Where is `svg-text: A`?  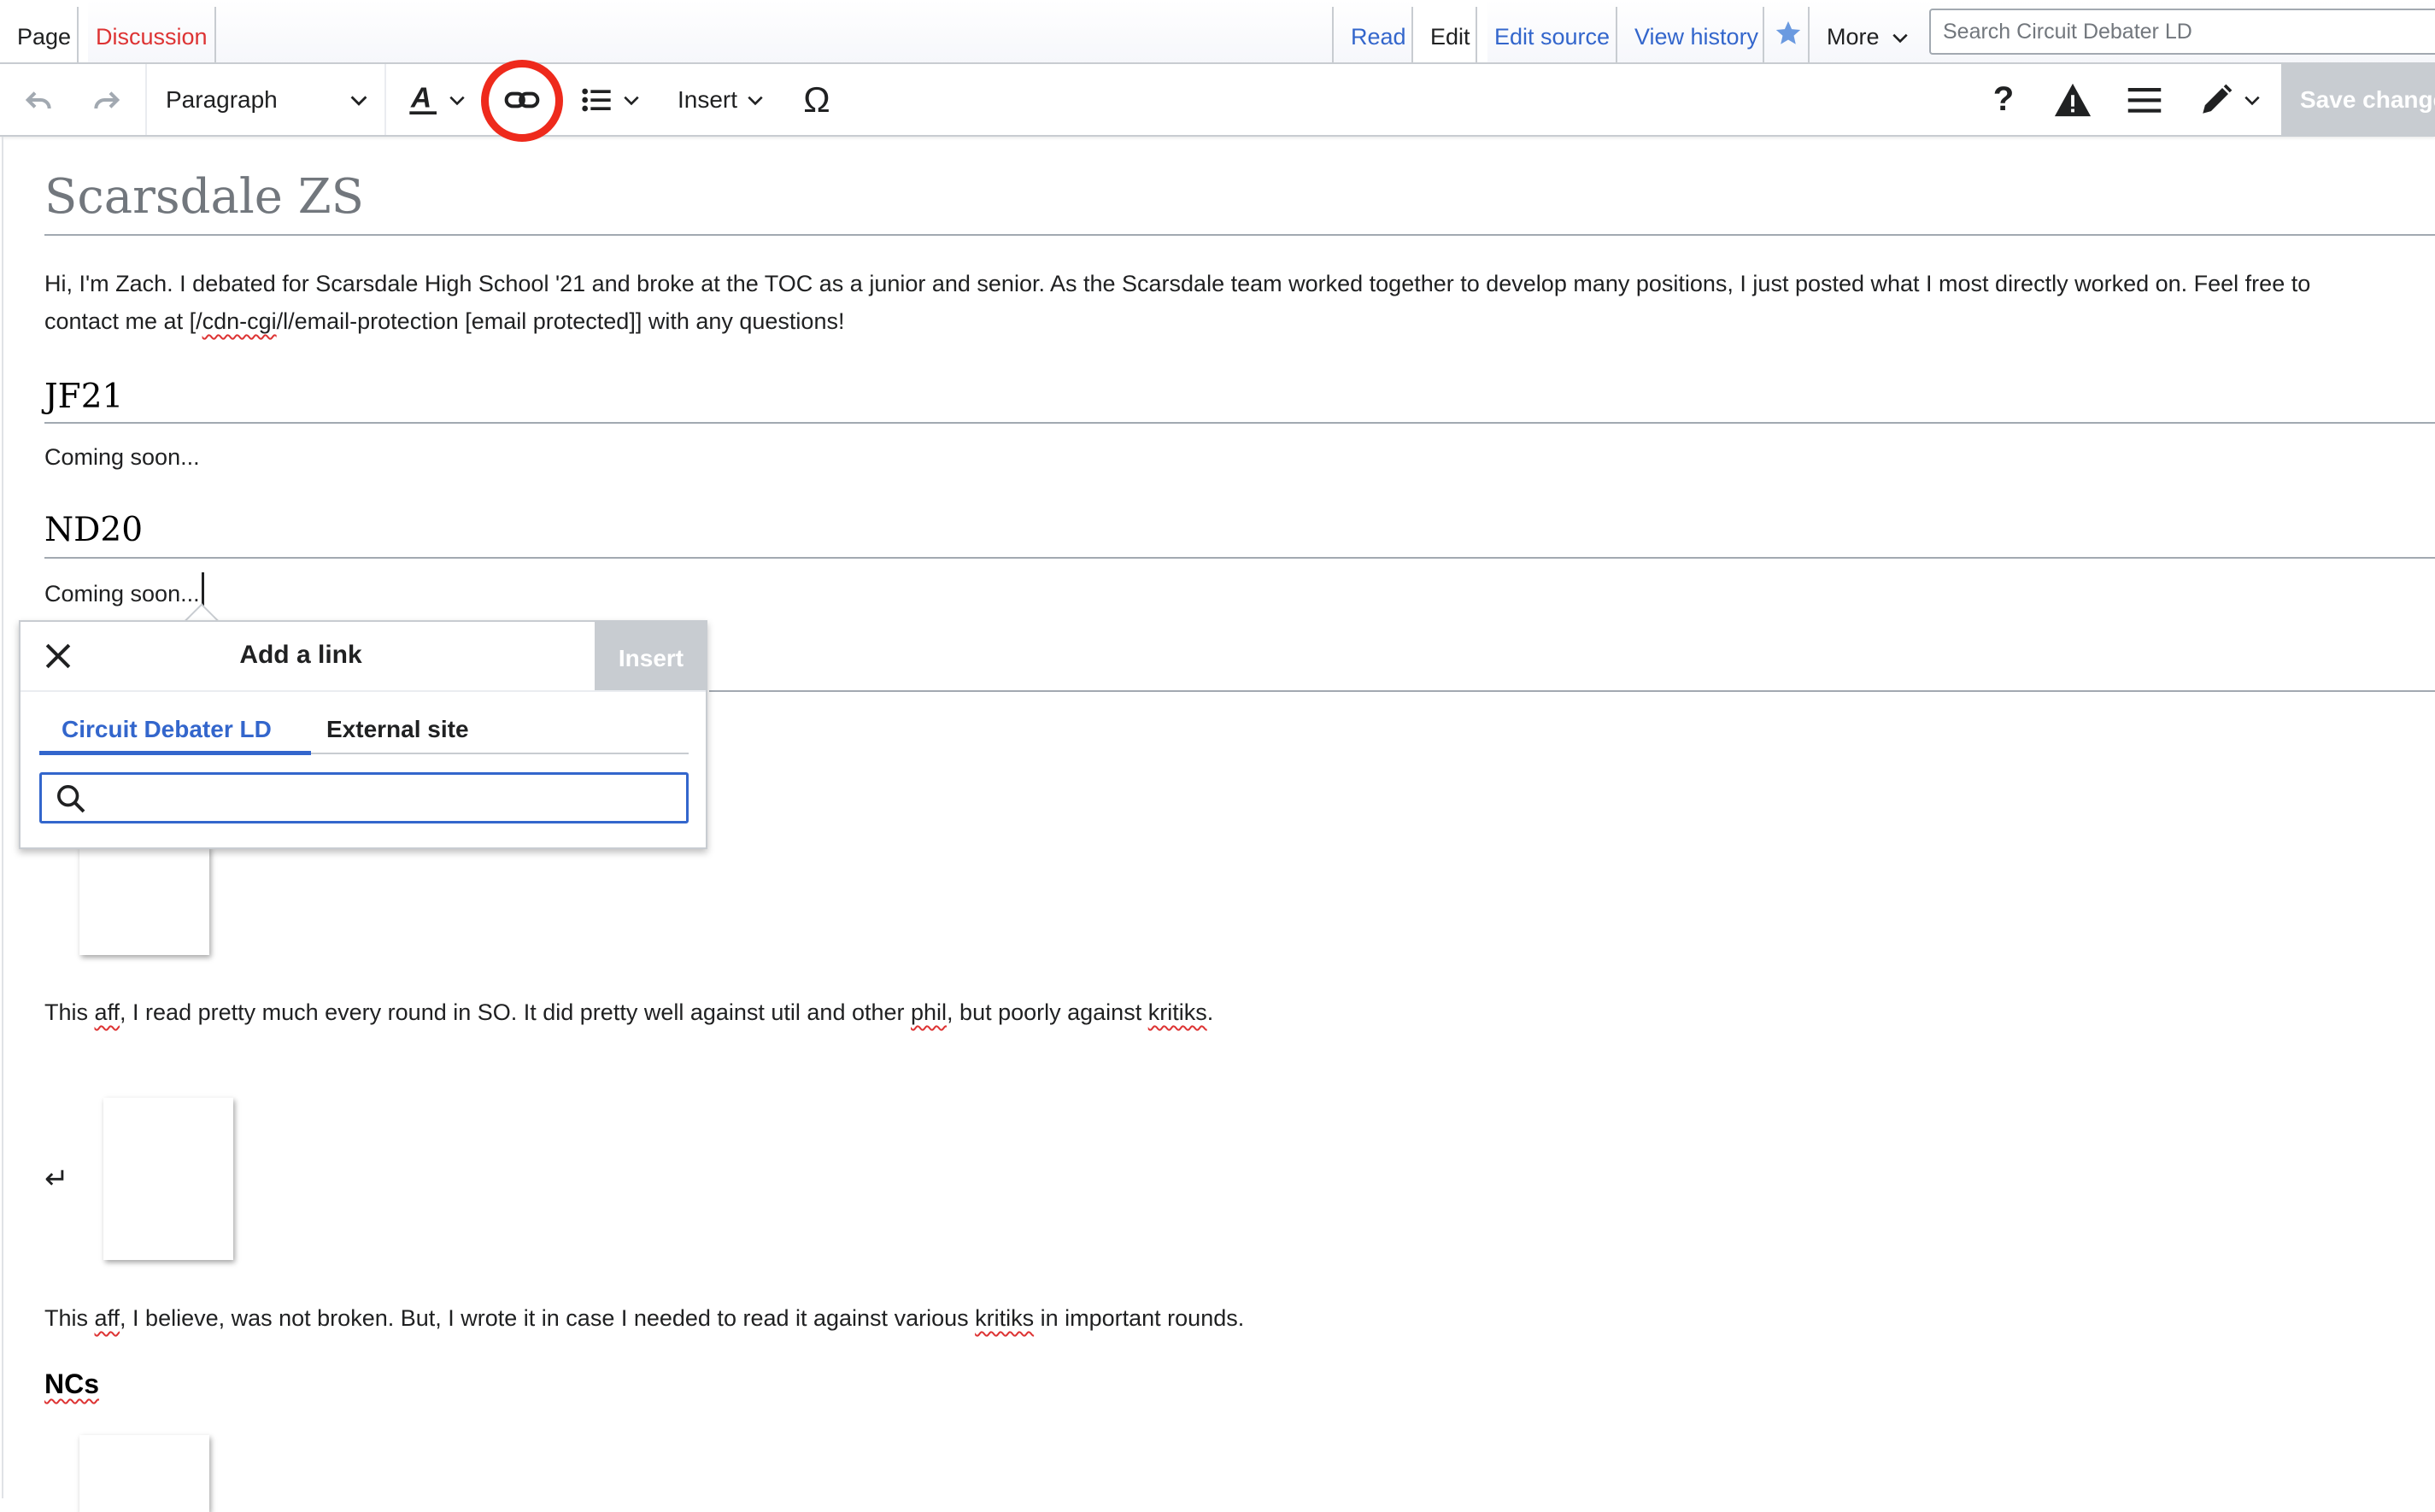 svg-text: A is located at coordinates (420, 98).